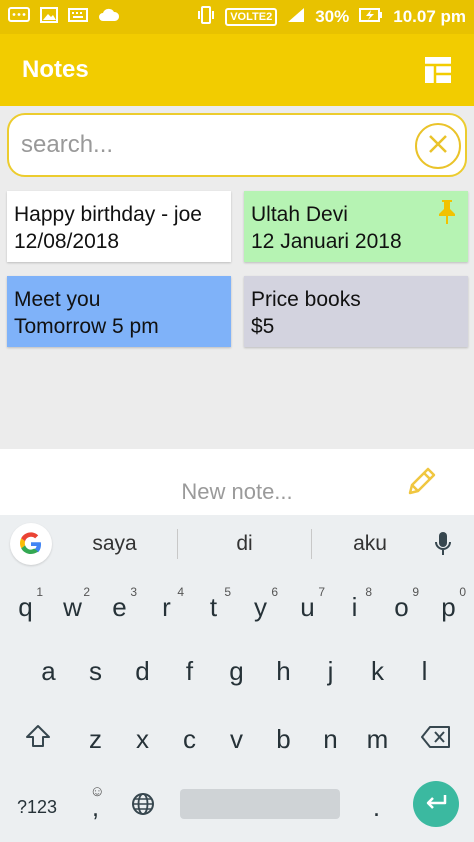 The width and height of the screenshot is (474, 842). What do you see at coordinates (251, 17) in the screenshot?
I see `volte-badge: VOLTE2` at bounding box center [251, 17].